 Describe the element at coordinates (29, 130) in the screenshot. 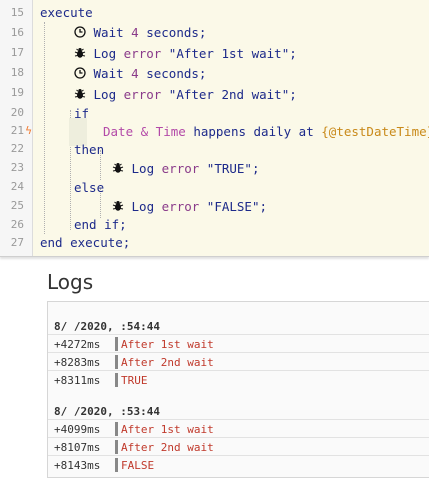

I see `trigger-bolt-icon: ϟ` at that location.